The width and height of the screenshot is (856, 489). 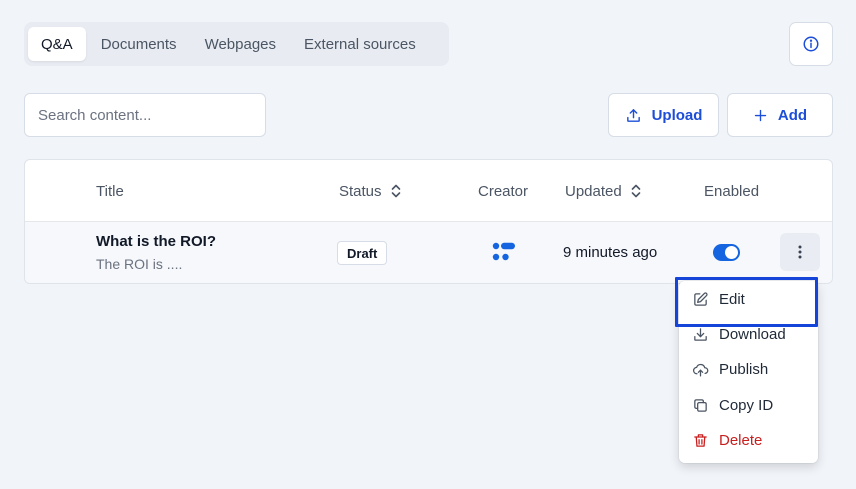 I want to click on menu-item-label: Download, so click(x=752, y=334).